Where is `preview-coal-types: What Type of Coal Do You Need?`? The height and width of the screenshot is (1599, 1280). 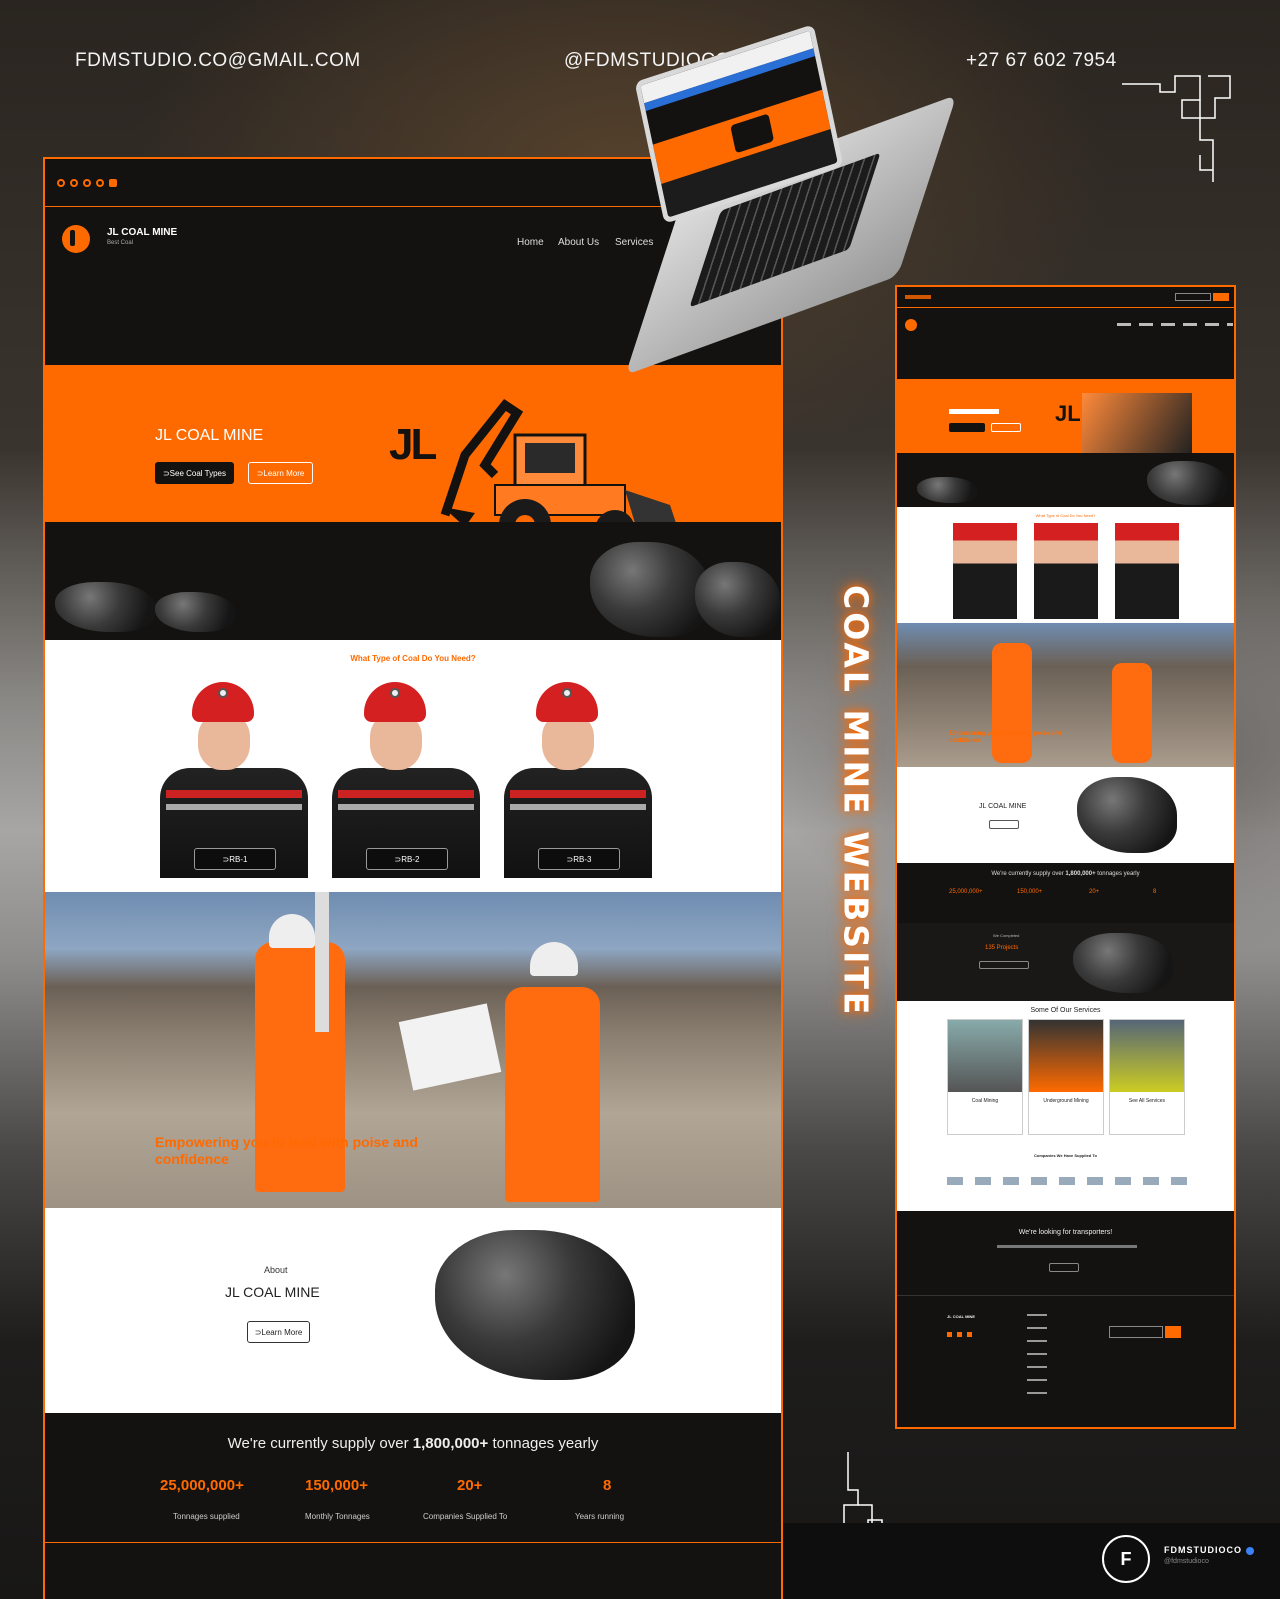 preview-coal-types: What Type of Coal Do You Need? is located at coordinates (1065, 565).